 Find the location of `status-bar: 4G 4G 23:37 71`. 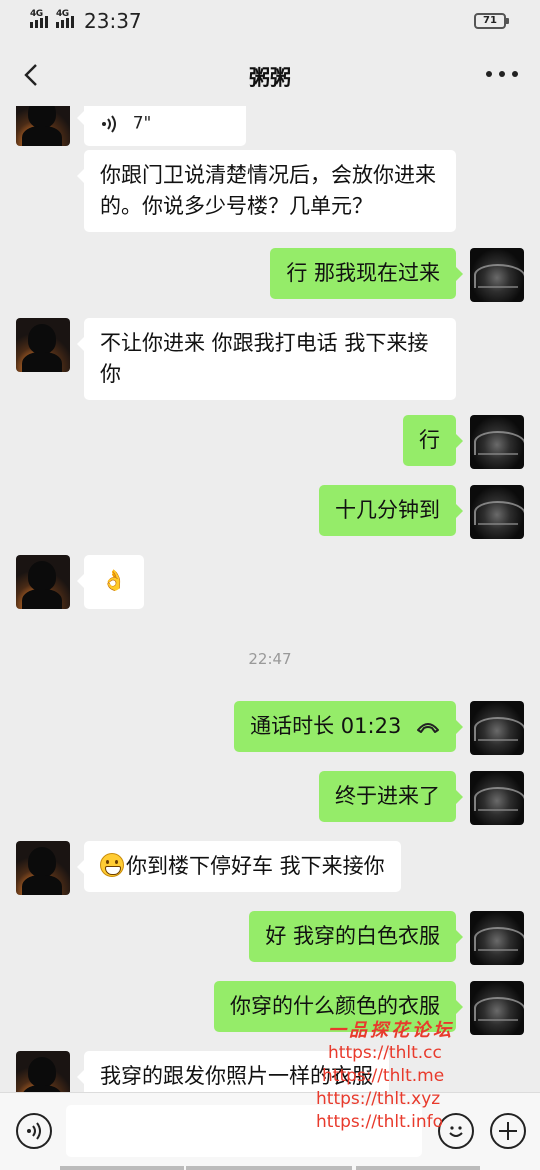

status-bar: 4G 4G 23:37 71 is located at coordinates (270, 22).